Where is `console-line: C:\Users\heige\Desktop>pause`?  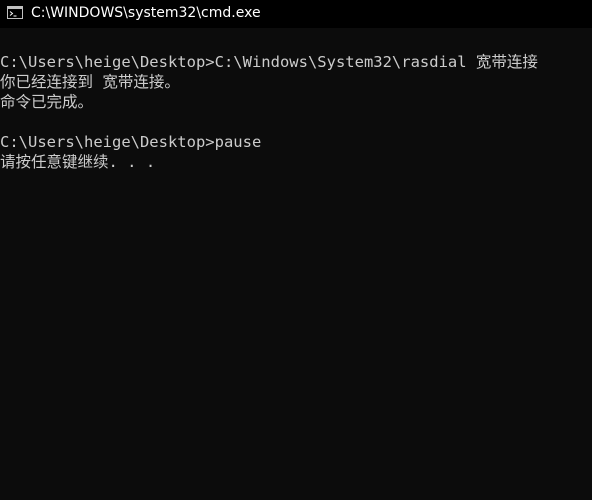 console-line: C:\Users\heige\Desktop>pause is located at coordinates (131, 142).